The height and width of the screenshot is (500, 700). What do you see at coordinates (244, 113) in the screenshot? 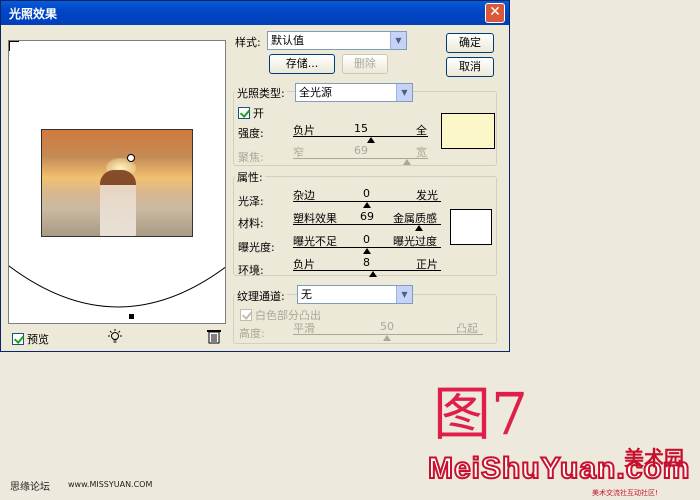
I see `light-on-checkbox-box` at bounding box center [244, 113].